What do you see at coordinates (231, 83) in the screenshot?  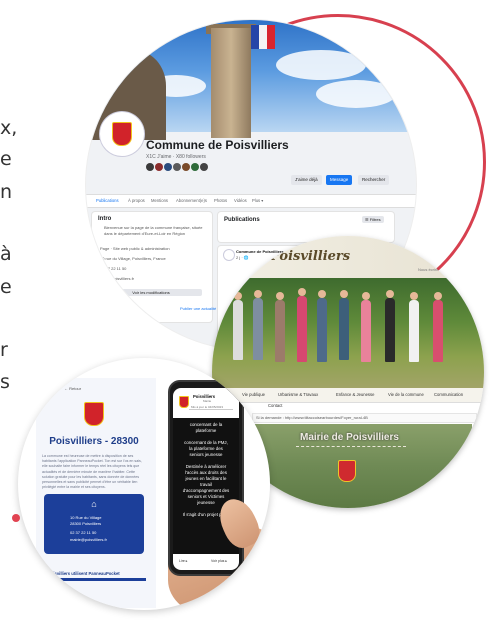 I see `monument` at bounding box center [231, 83].